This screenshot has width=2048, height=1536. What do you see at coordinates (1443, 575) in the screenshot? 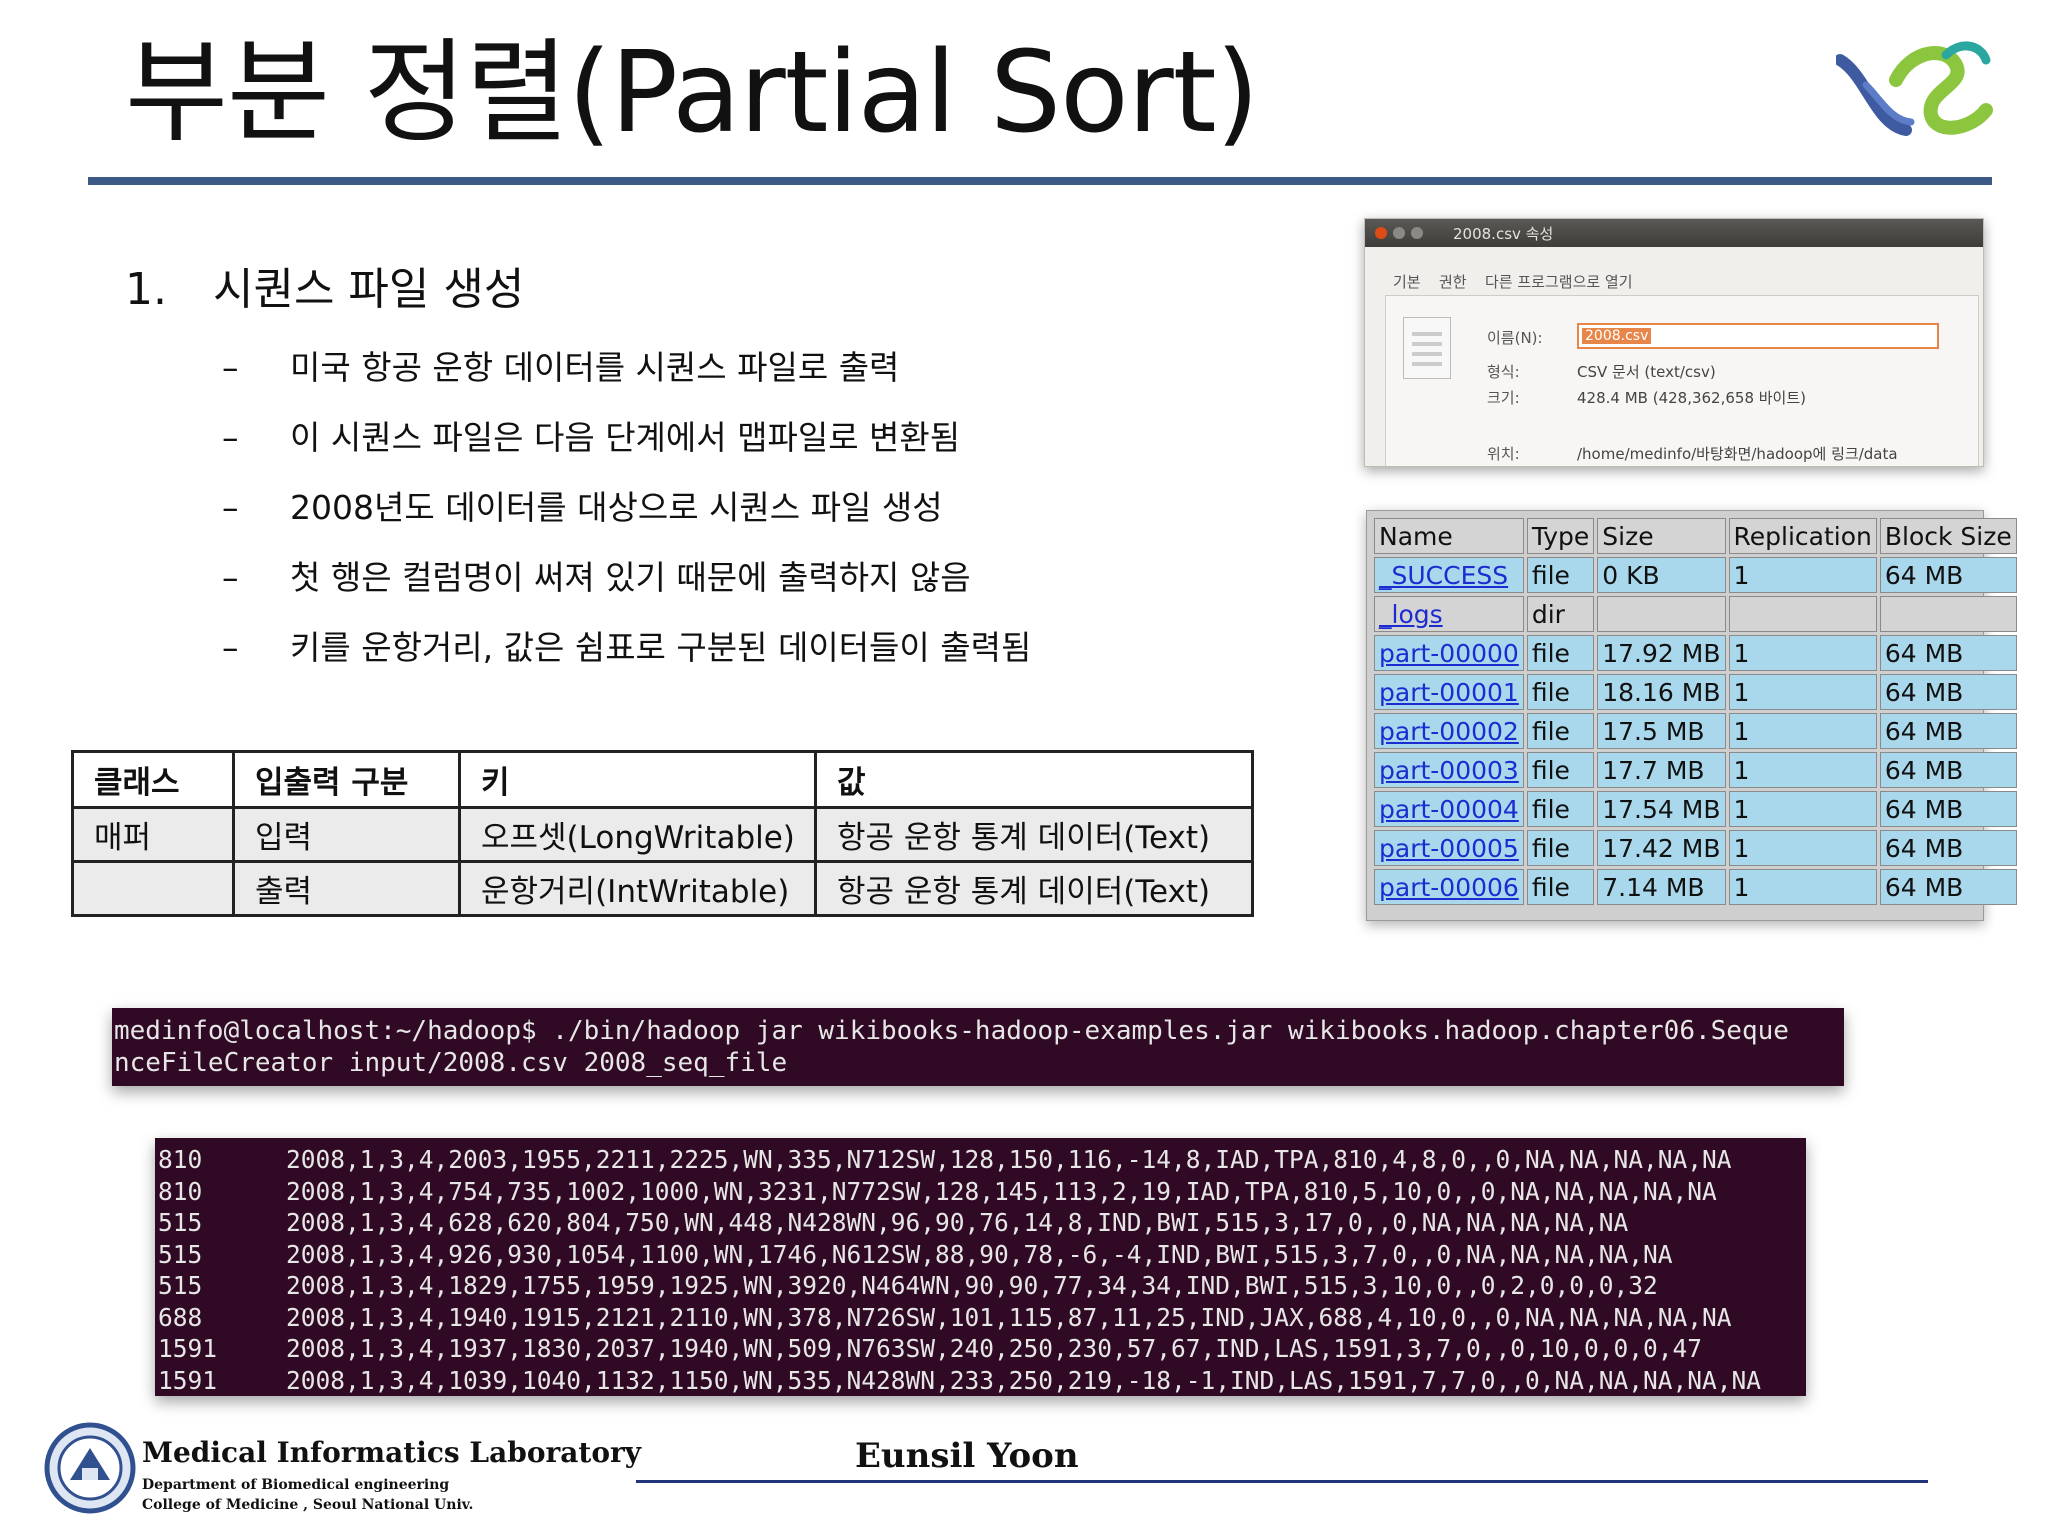
I see `file-link: _SUCCESS` at bounding box center [1443, 575].